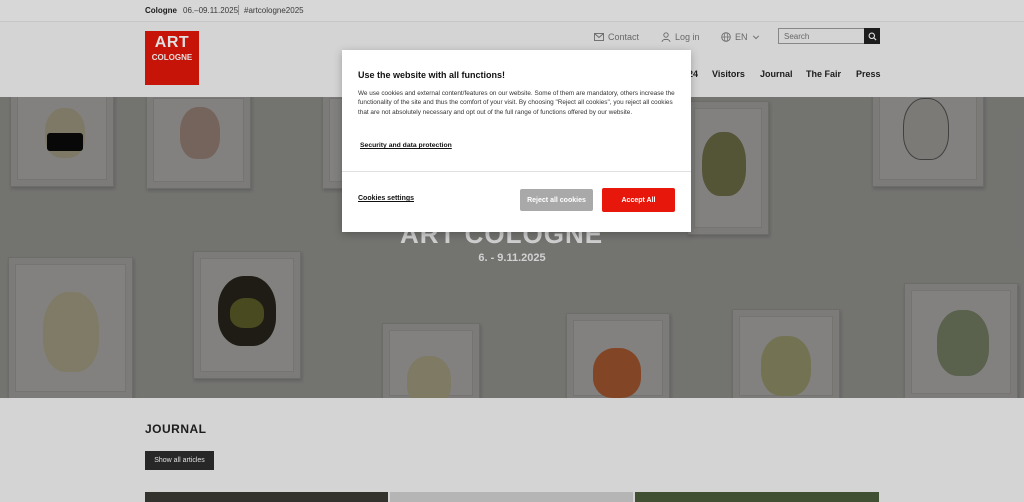 Image resolution: width=1024 pixels, height=502 pixels. Describe the element at coordinates (432, 75) in the screenshot. I see `dialog-title: Use the website with all functions!` at that location.